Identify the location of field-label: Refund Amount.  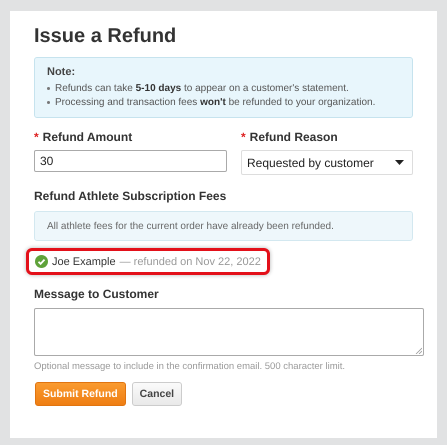
(87, 137).